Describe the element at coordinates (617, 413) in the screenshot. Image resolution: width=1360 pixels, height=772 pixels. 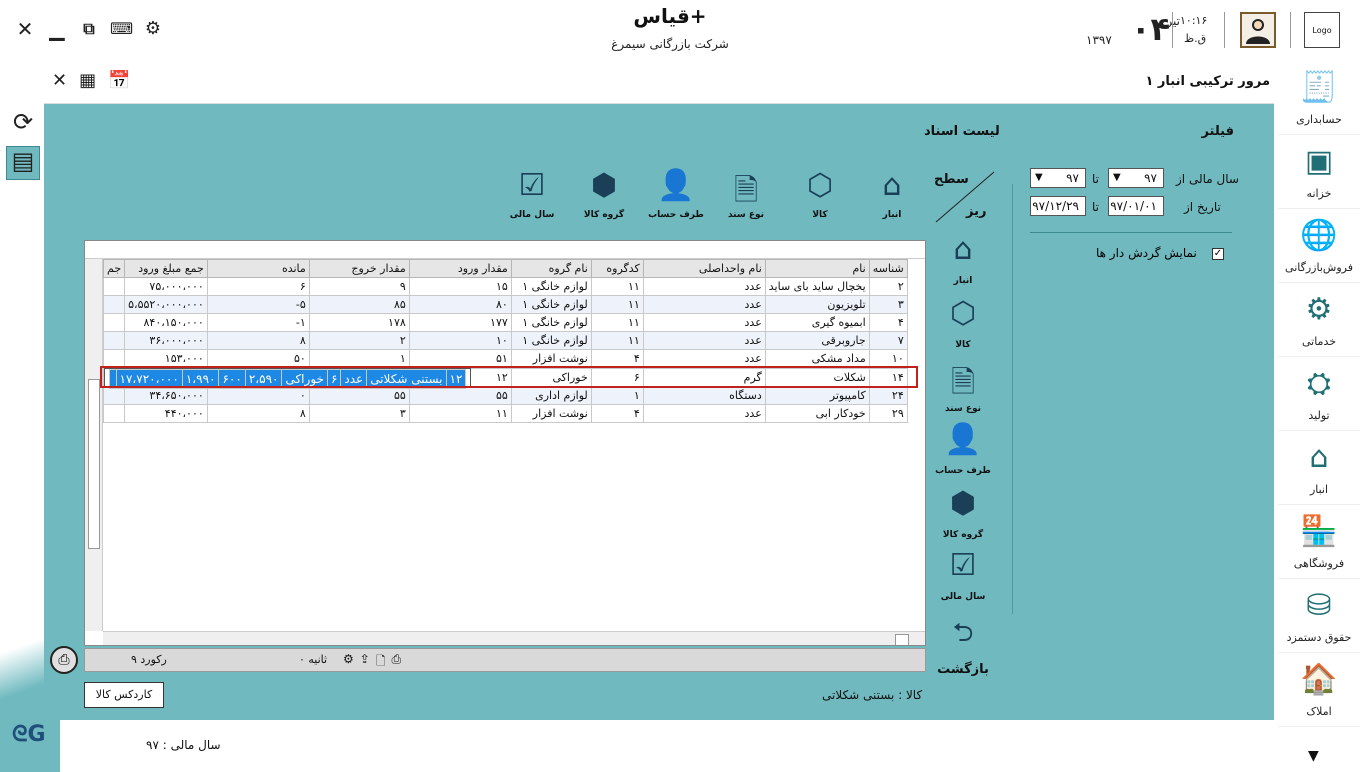
I see `table-cell: ۴` at that location.